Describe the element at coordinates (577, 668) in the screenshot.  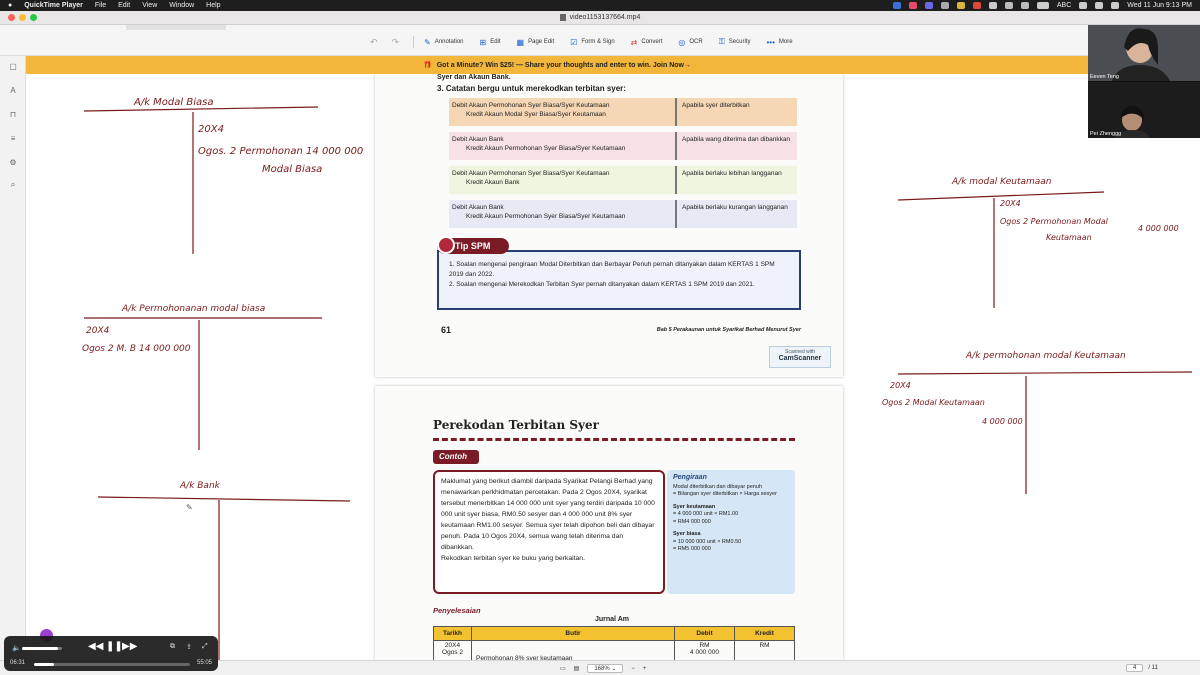
I see `page-layout-icon: ▤` at that location.